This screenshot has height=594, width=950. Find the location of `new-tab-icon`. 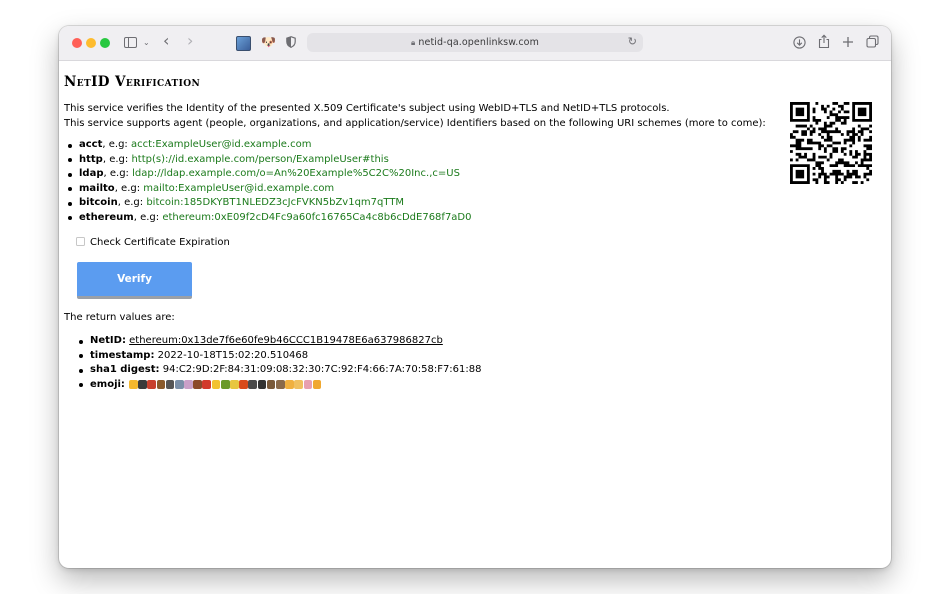

new-tab-icon is located at coordinates (848, 42).